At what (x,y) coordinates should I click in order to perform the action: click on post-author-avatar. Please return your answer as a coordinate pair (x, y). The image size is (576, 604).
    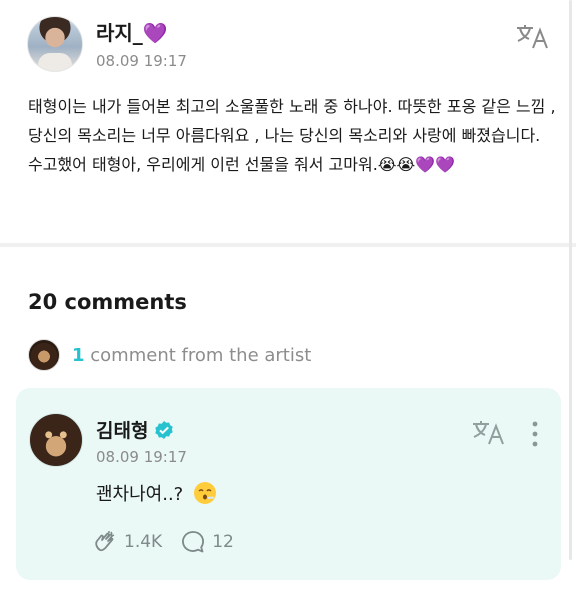
    Looking at the image, I should click on (55, 44).